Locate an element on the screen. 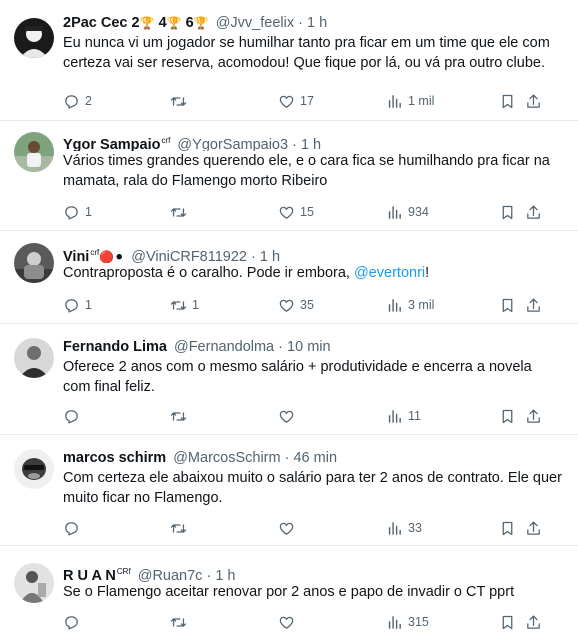 The image size is (578, 634). mention-link: @evertonri is located at coordinates (389, 273).